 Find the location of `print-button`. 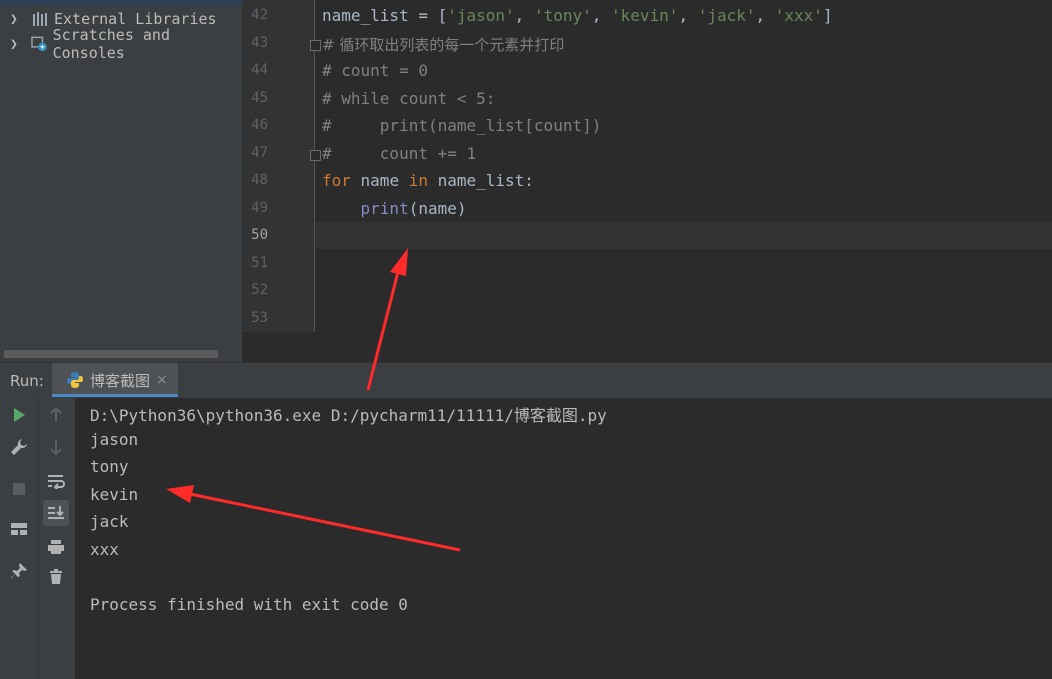

print-button is located at coordinates (56, 547).